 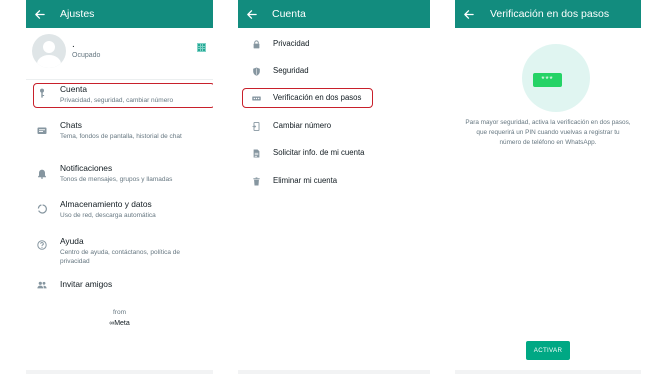 I want to click on page-title: Verificación en dos pasos, so click(x=550, y=14).